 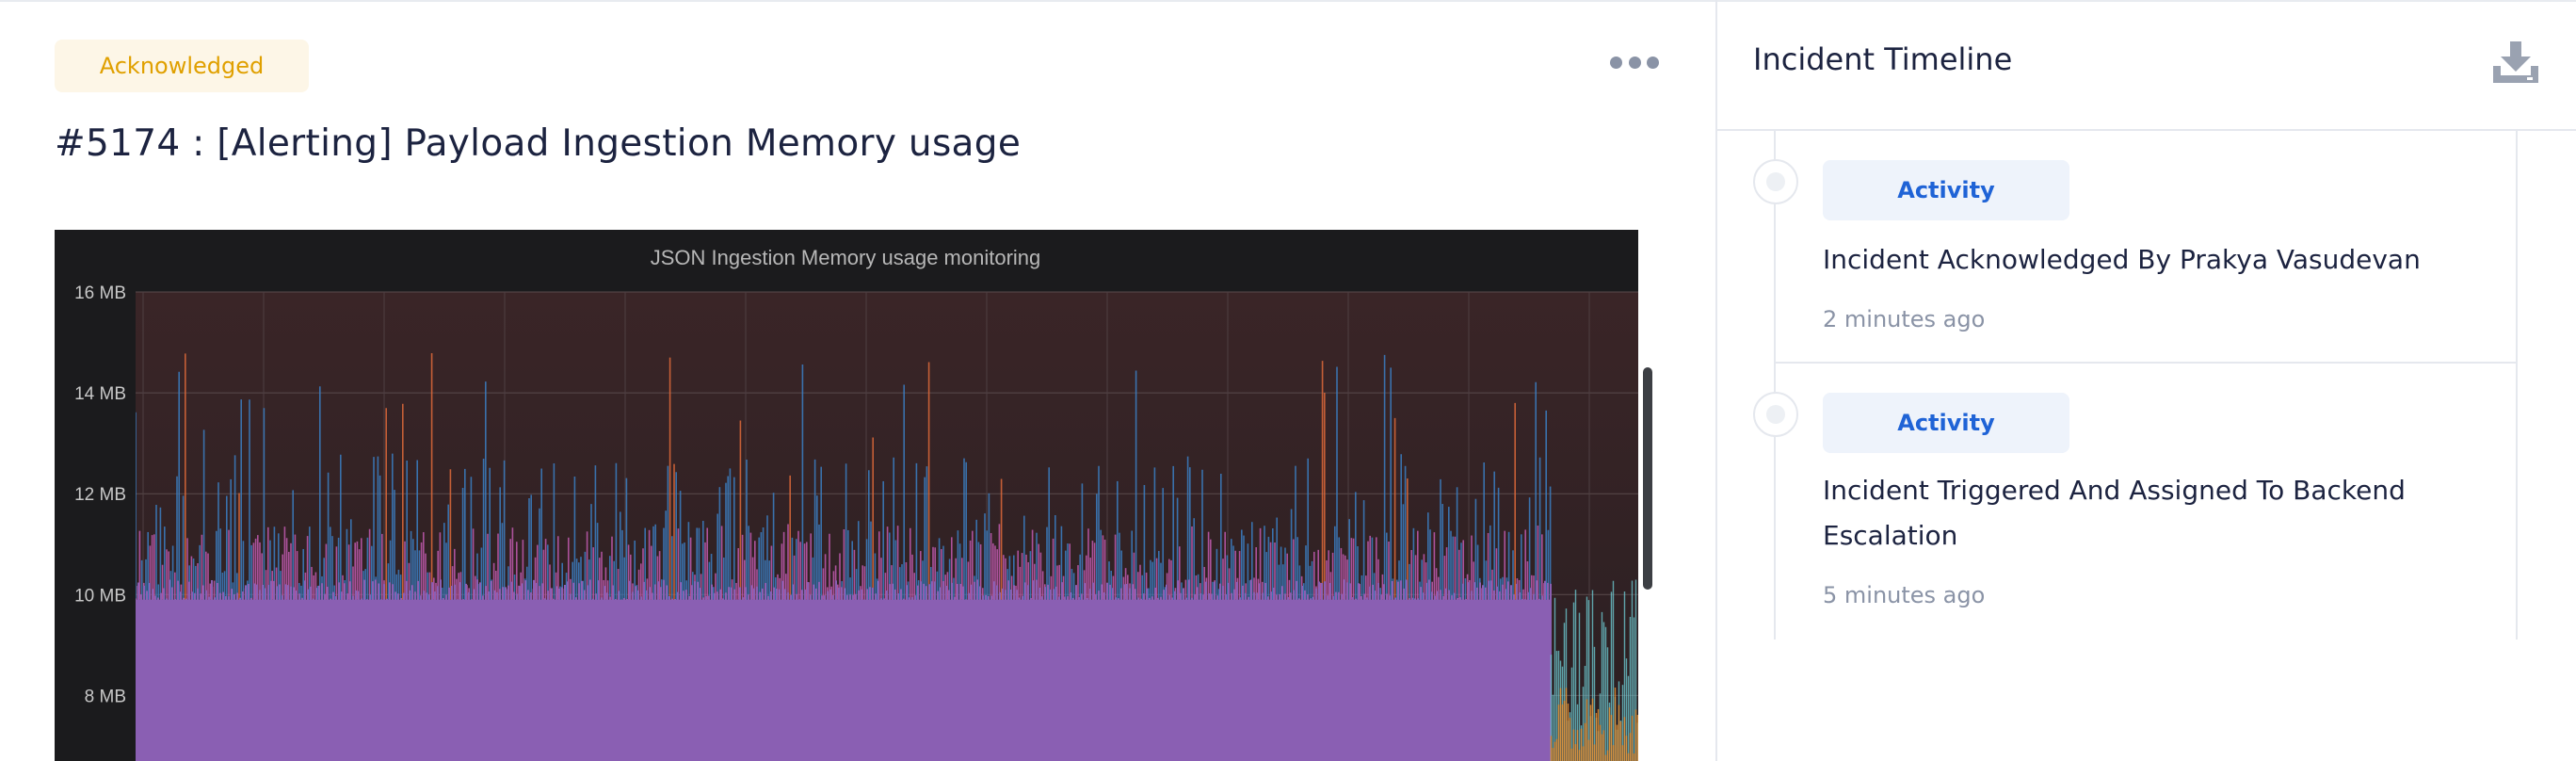 What do you see at coordinates (2146, 363) in the screenshot?
I see `timeline-separator` at bounding box center [2146, 363].